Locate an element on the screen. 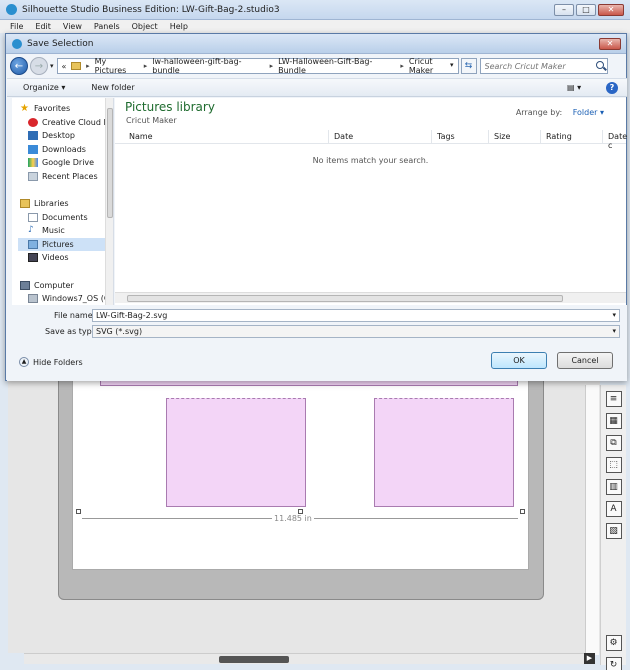 The image size is (630, 670). nav-scrollbar is located at coordinates (109, 201).